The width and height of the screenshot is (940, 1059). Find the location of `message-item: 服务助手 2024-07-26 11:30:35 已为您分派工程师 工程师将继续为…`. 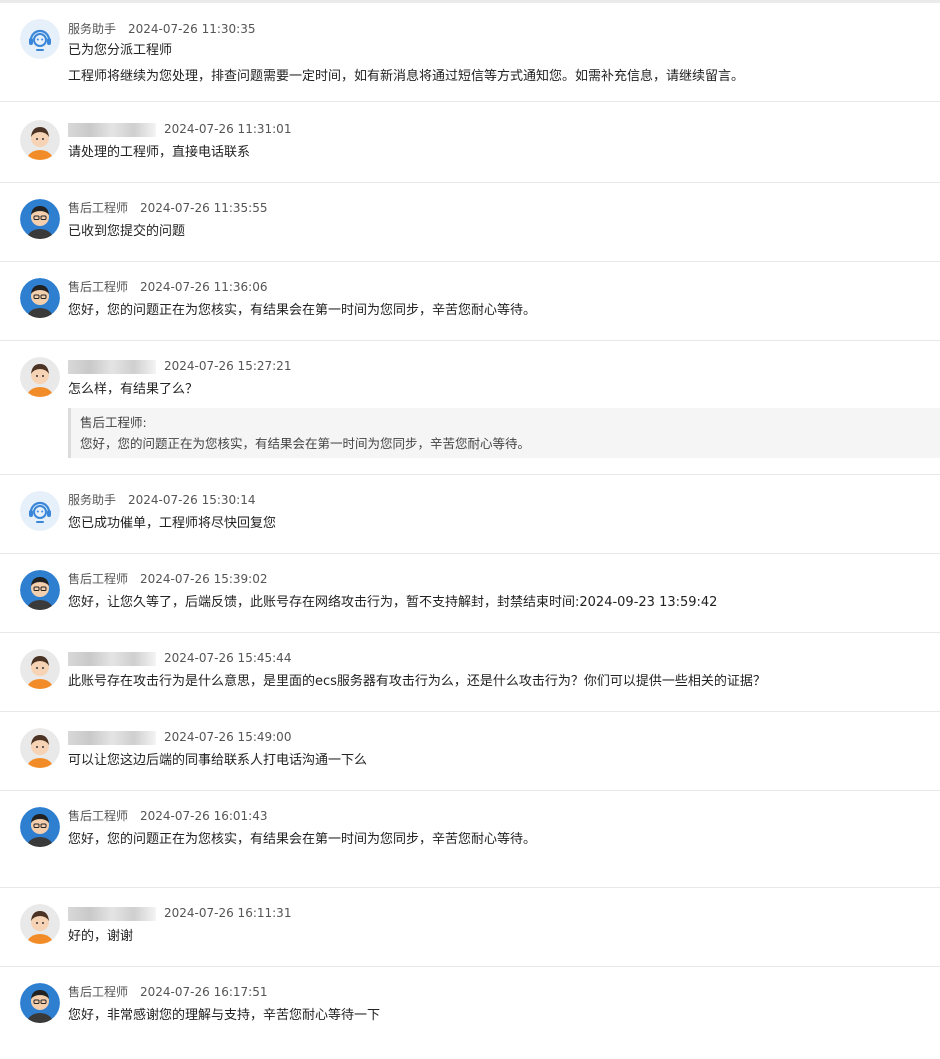

message-item: 服务助手 2024-07-26 11:30:35 已为您分派工程师 工程师将继续为… is located at coordinates (470, 52).